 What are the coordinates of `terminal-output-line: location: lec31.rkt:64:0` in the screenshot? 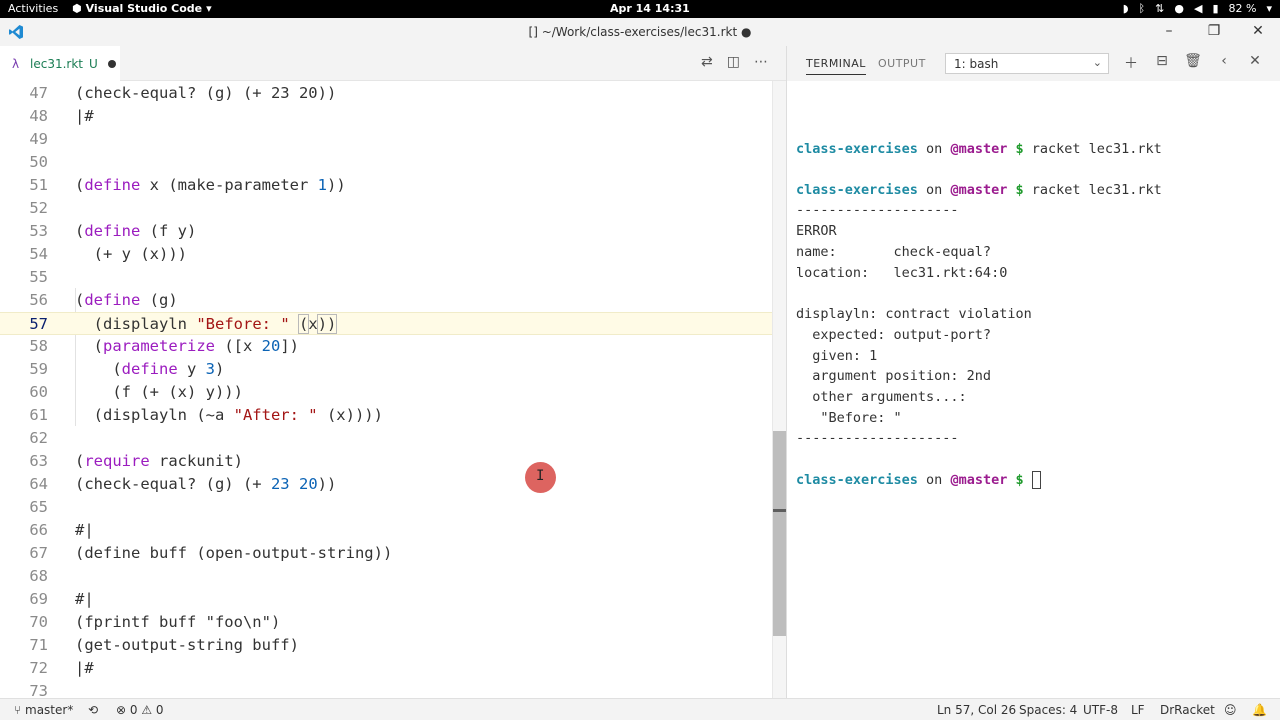 It's located at (902, 273).